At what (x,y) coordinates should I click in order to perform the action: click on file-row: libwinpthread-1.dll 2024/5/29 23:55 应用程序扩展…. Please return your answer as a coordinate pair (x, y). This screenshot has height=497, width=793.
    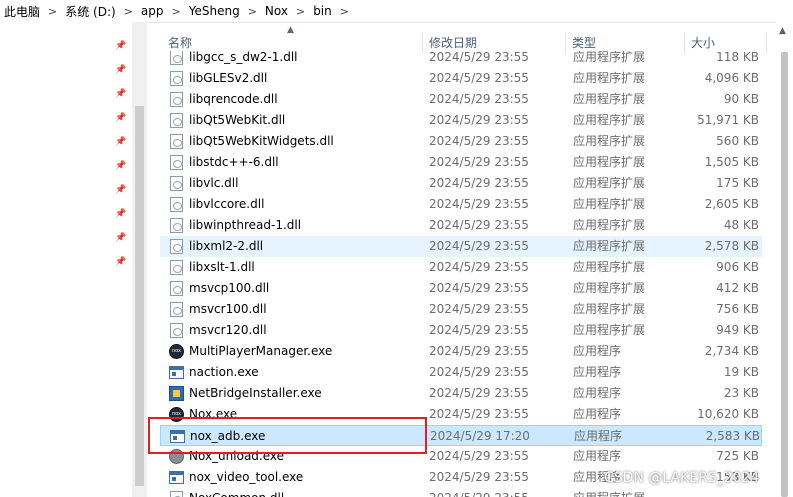
    Looking at the image, I should click on (461, 225).